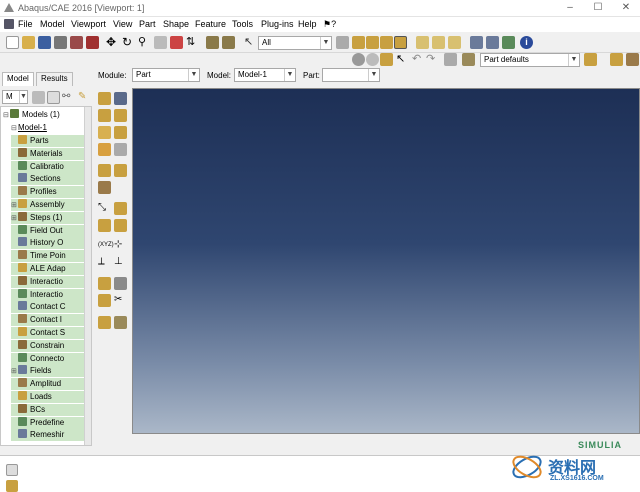  What do you see at coordinates (104, 225) in the screenshot?
I see `datum-axis-icon` at bounding box center [104, 225].